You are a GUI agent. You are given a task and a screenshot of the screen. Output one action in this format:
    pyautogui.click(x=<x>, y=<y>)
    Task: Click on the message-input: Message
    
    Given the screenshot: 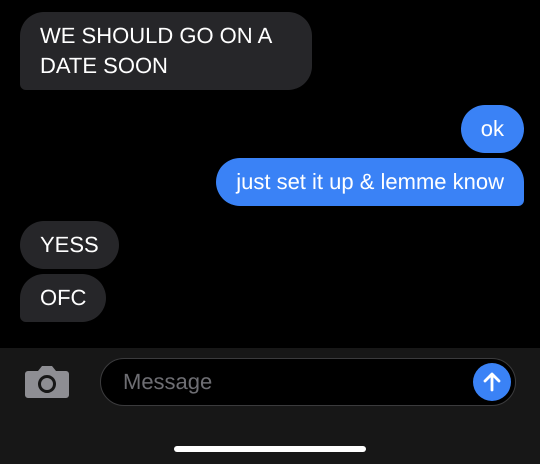 What is the action you would take?
    pyautogui.click(x=297, y=382)
    